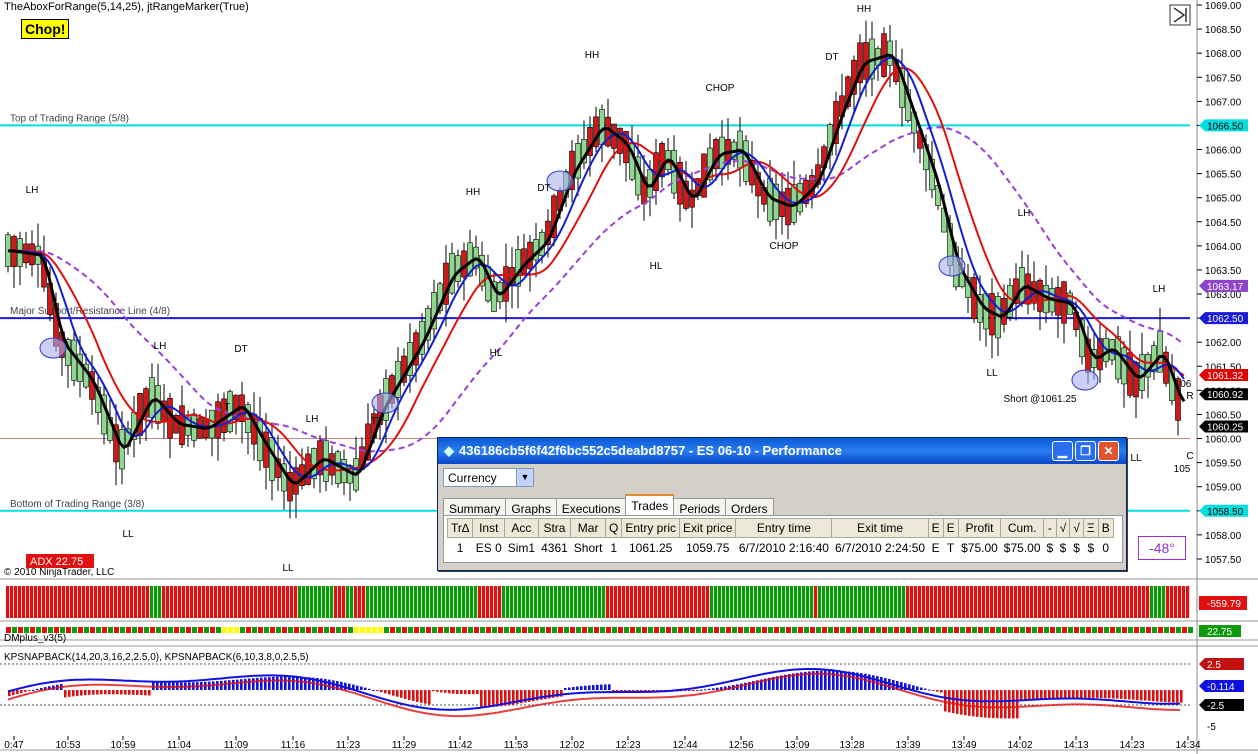 The width and height of the screenshot is (1258, 754). Describe the element at coordinates (240, 349) in the screenshot. I see `chart-annotation: DT` at that location.